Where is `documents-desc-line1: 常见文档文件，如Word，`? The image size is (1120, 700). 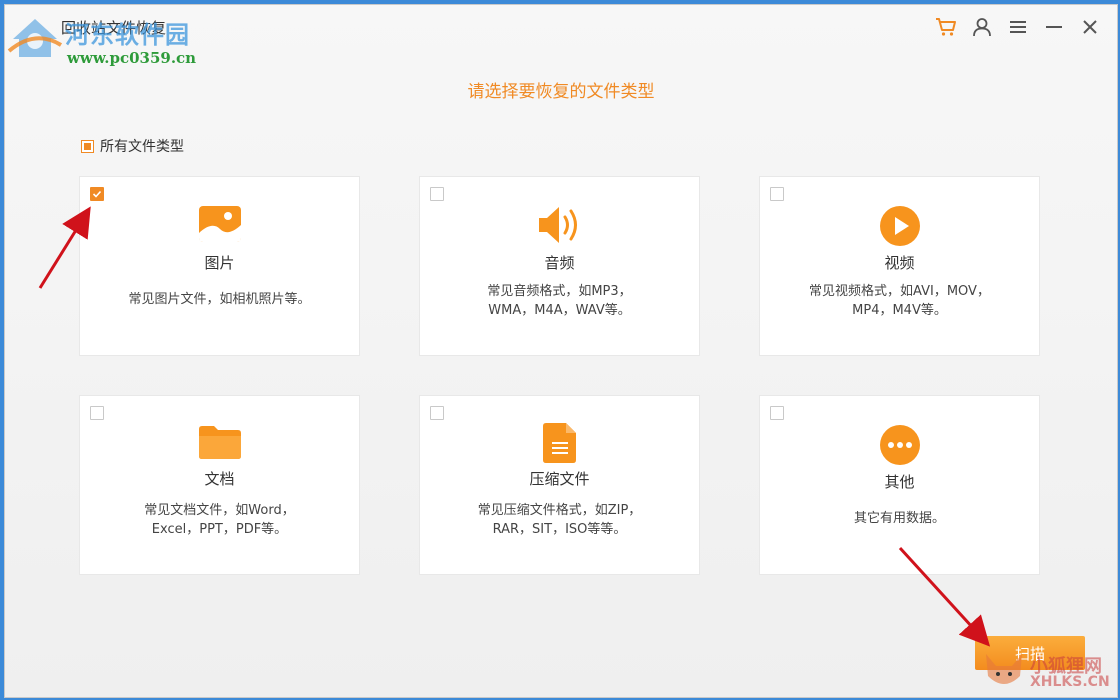
documents-desc-line1: 常见文档文件，如Word， is located at coordinates (219, 510).